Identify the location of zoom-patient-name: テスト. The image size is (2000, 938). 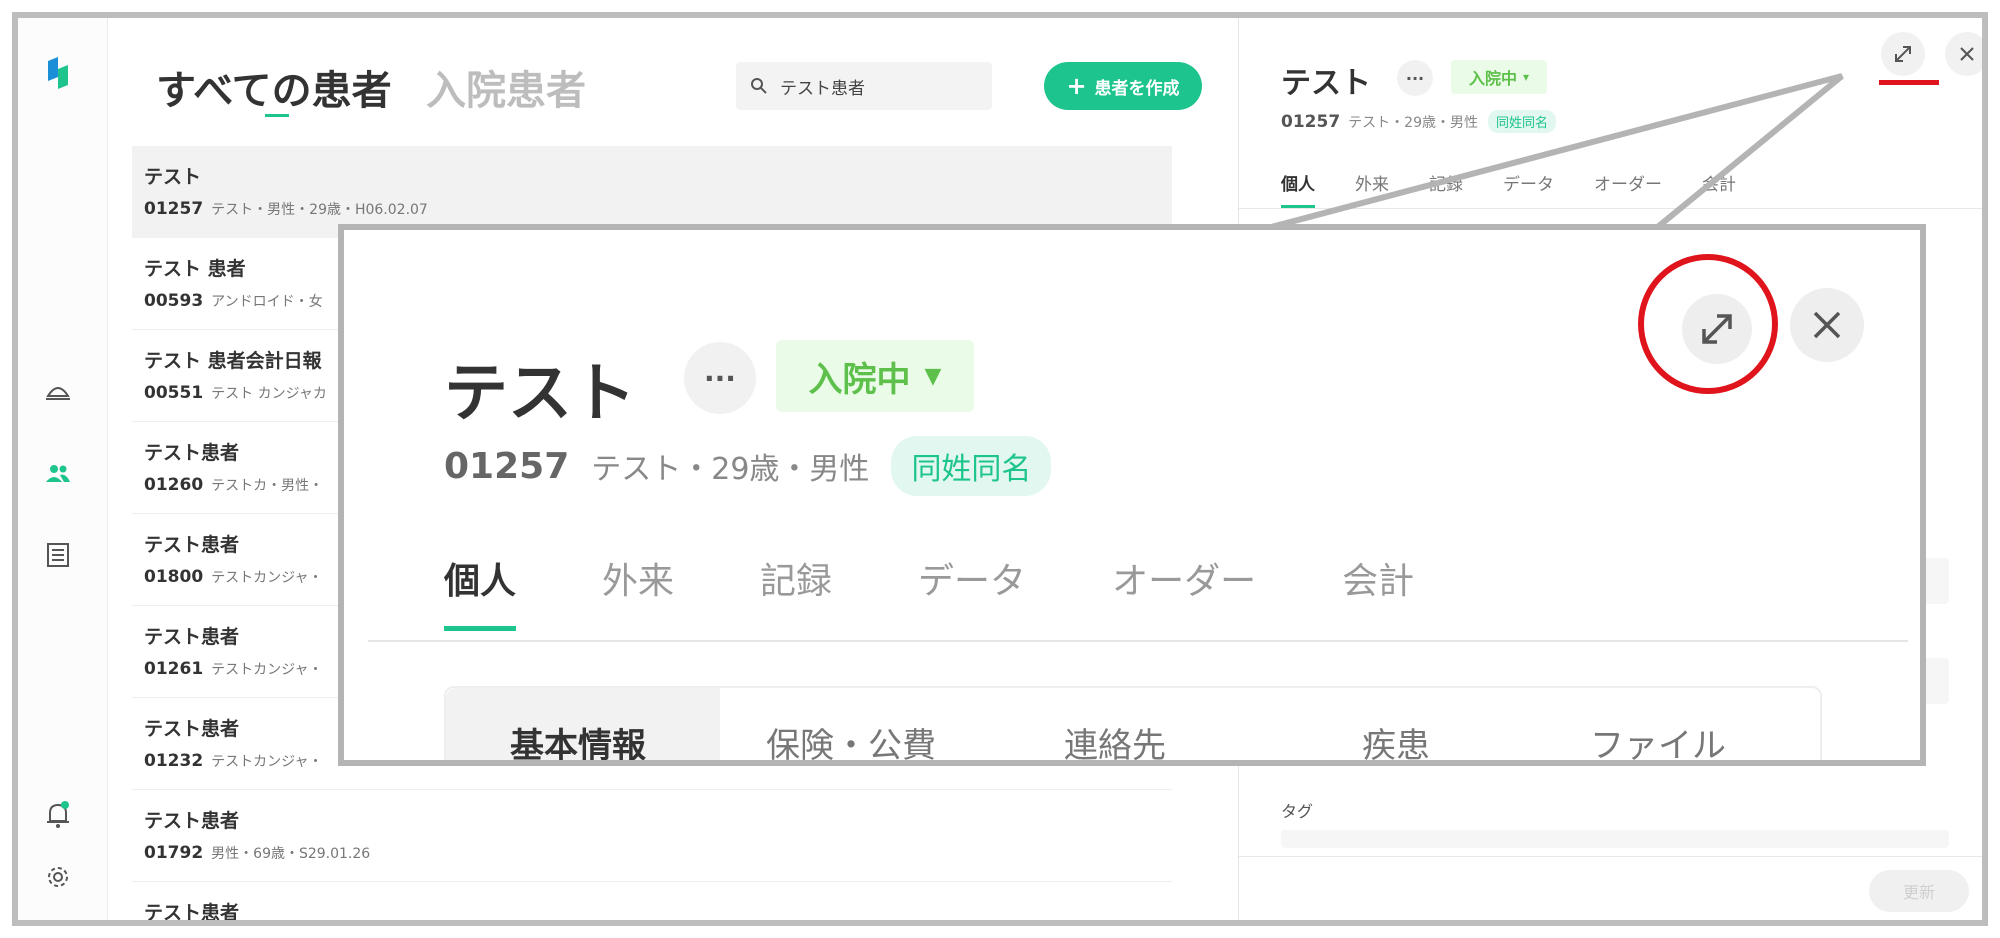
(540, 394).